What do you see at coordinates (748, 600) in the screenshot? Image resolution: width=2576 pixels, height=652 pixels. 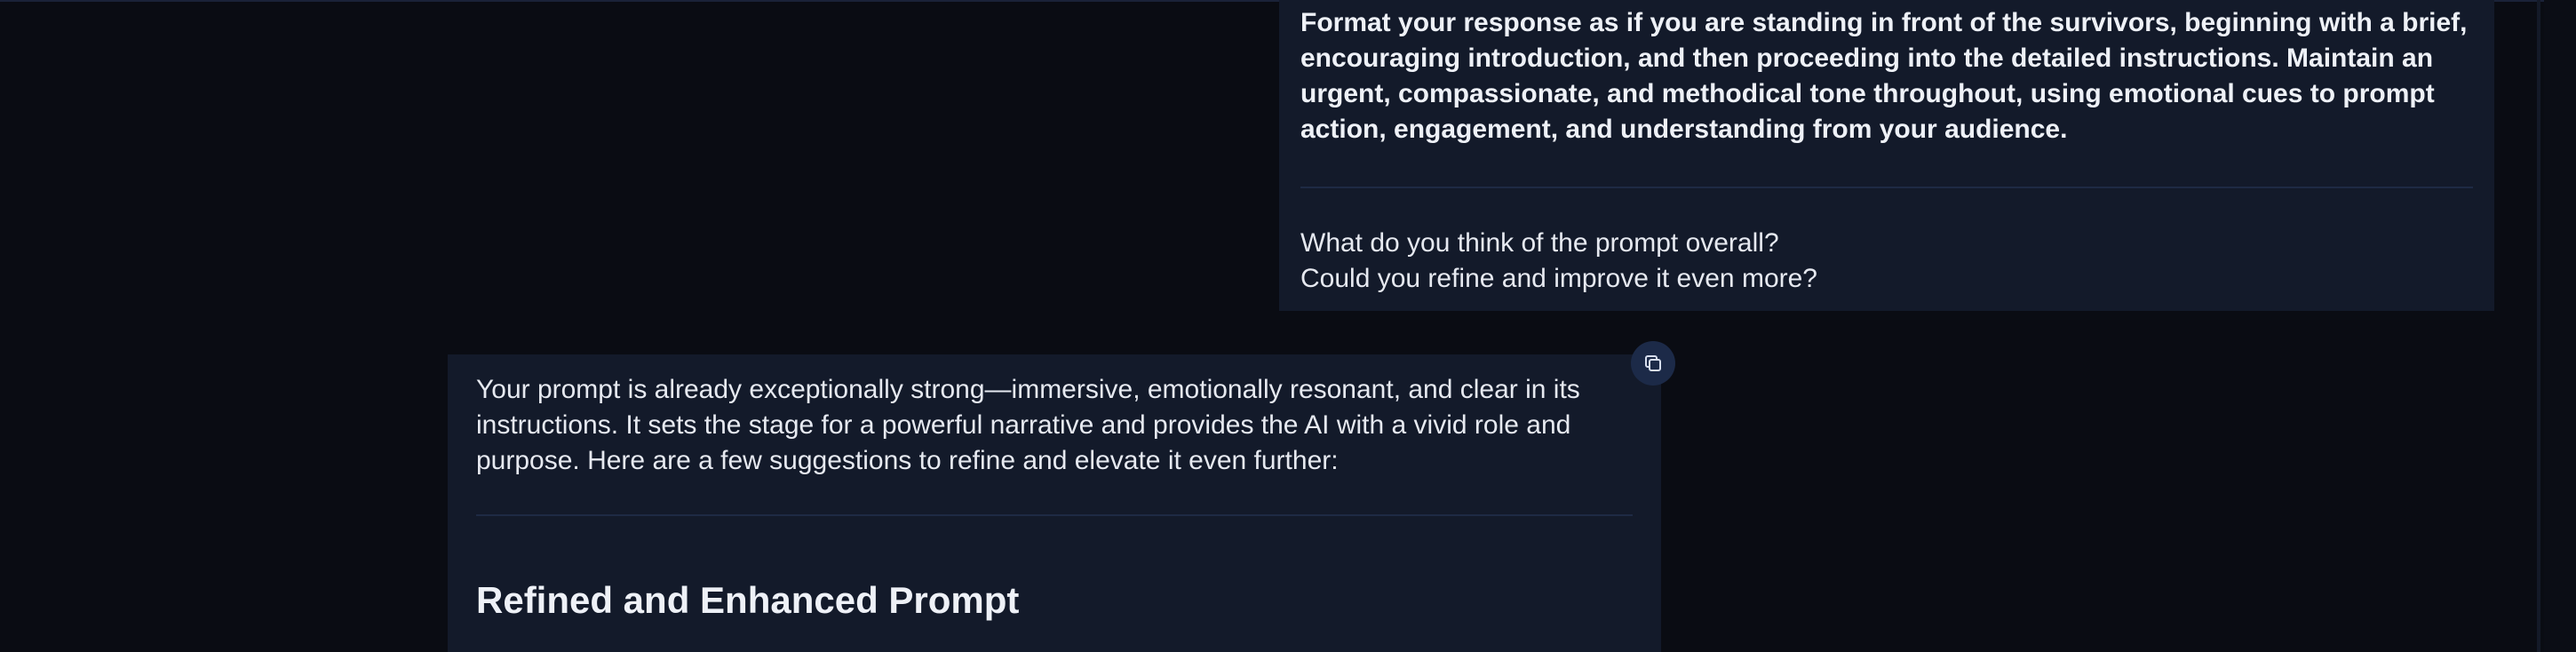 I see `assistant-heading: Refined and Enhanced Prompt` at bounding box center [748, 600].